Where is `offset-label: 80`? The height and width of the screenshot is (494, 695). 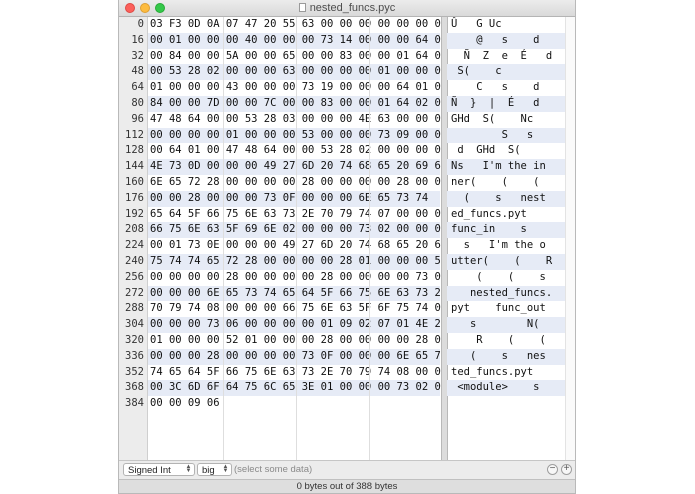
offset-label: 80 is located at coordinates (137, 102).